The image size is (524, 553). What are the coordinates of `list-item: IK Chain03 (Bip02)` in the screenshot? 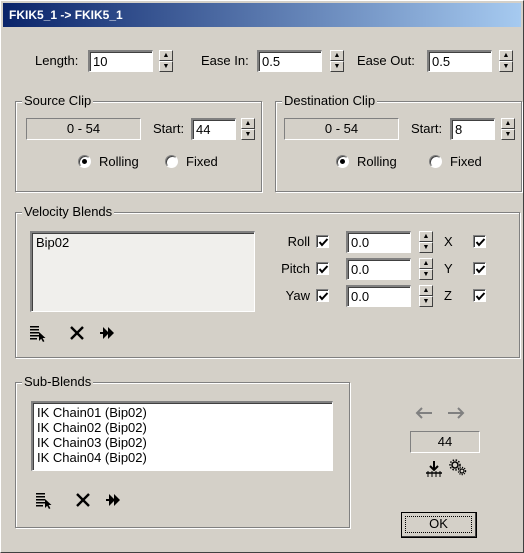 It's located at (182, 442).